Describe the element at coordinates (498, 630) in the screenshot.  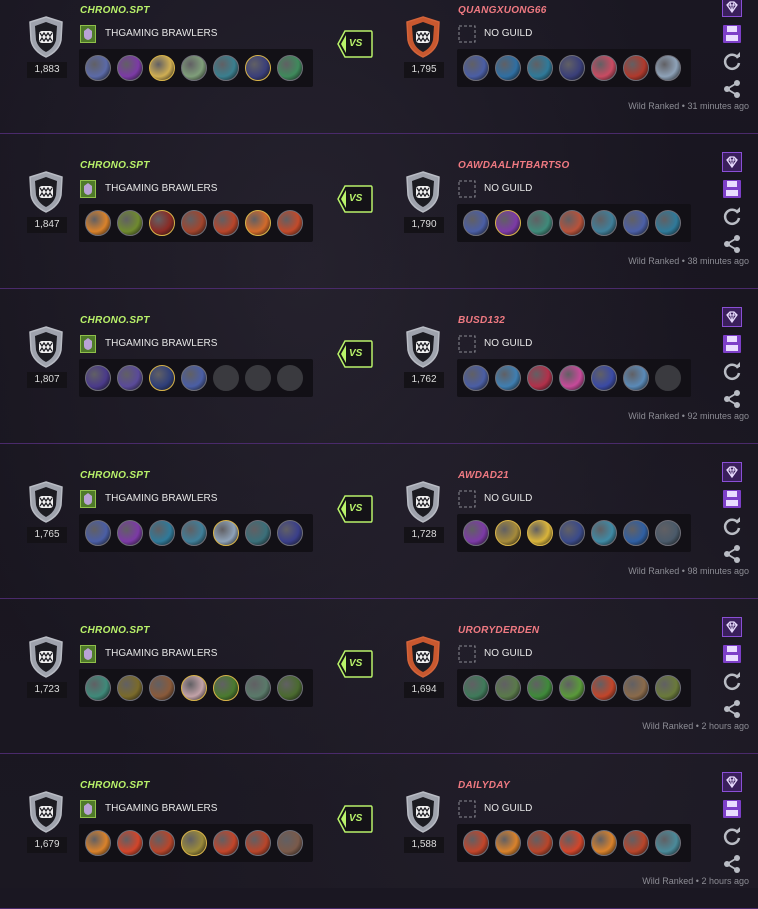
I see `opponent-name-link: URORYDERDEN` at that location.